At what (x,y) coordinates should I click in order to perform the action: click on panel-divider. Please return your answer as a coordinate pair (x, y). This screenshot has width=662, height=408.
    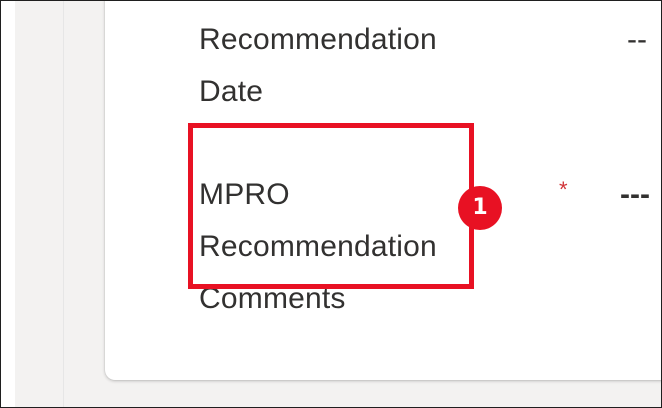
    Looking at the image, I should click on (63, 204).